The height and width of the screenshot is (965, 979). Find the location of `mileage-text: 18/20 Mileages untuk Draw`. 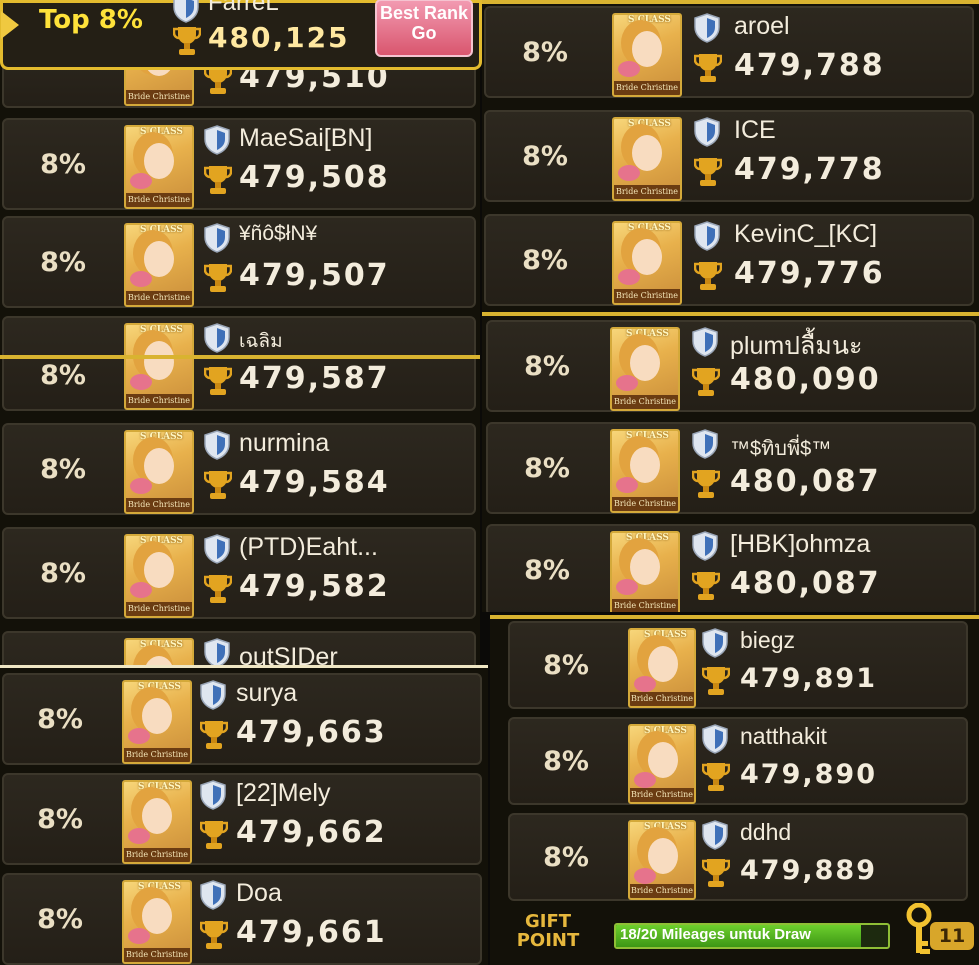

mileage-text: 18/20 Mileages untuk Draw is located at coordinates (715, 934).